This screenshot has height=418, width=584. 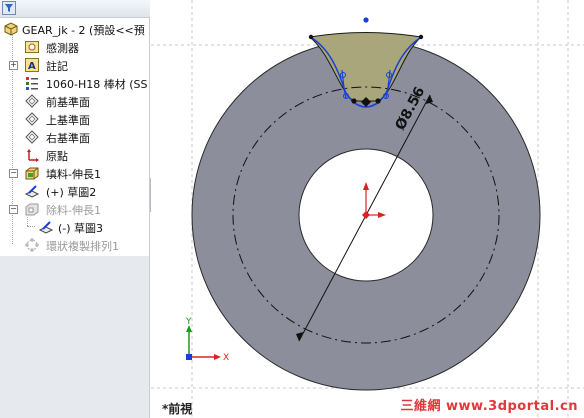 What do you see at coordinates (97, 84) in the screenshot?
I see `tree-item-label: 1060-H18 棒材 (SS` at bounding box center [97, 84].